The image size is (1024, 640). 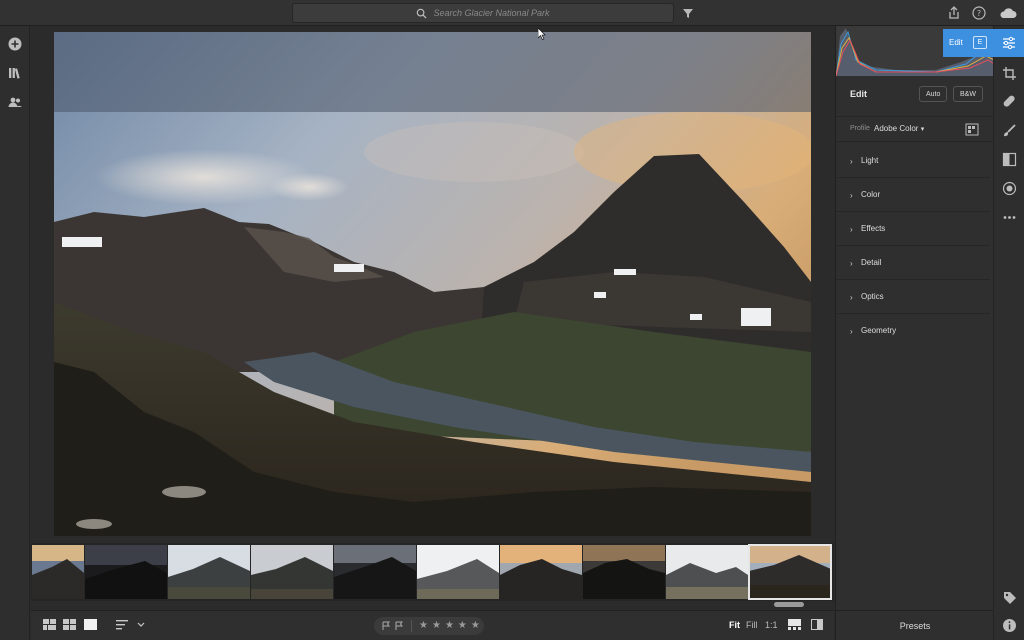 I want to click on edit-tab-label: Edit, so click(x=956, y=42).